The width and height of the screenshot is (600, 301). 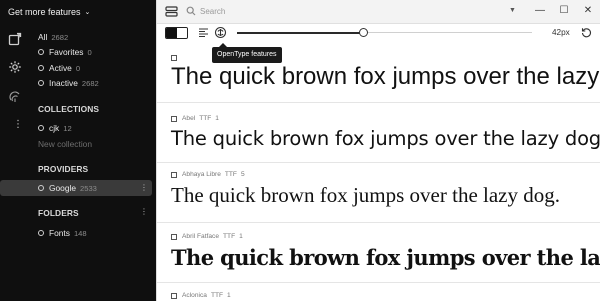 I want to click on font-name: Abel, so click(x=189, y=118).